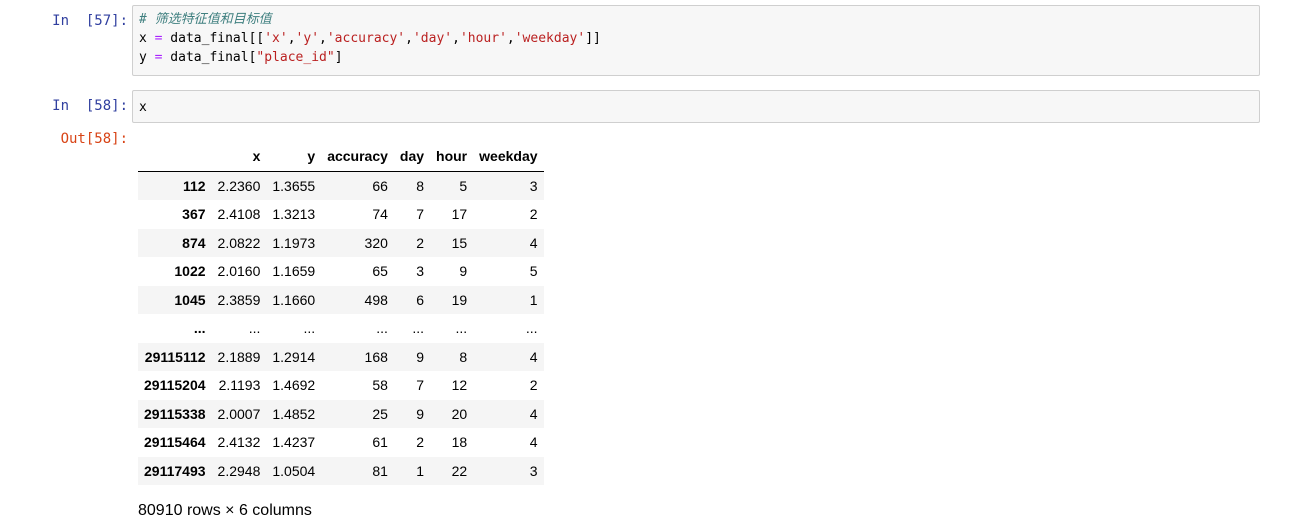 The image size is (1289, 527). I want to click on table-row: 29117493 2.2948 1.0504 81 1 22 3, so click(341, 470).